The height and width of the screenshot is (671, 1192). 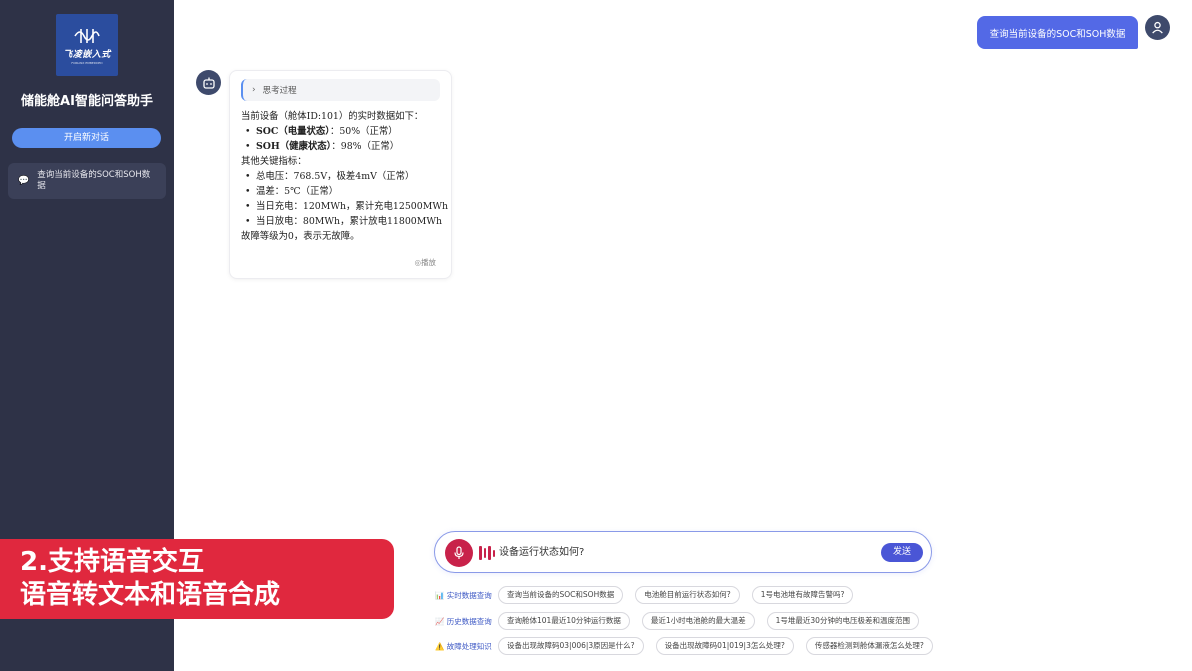 I want to click on banner-line-2: 语音转文本和语音合成, so click(x=150, y=595).